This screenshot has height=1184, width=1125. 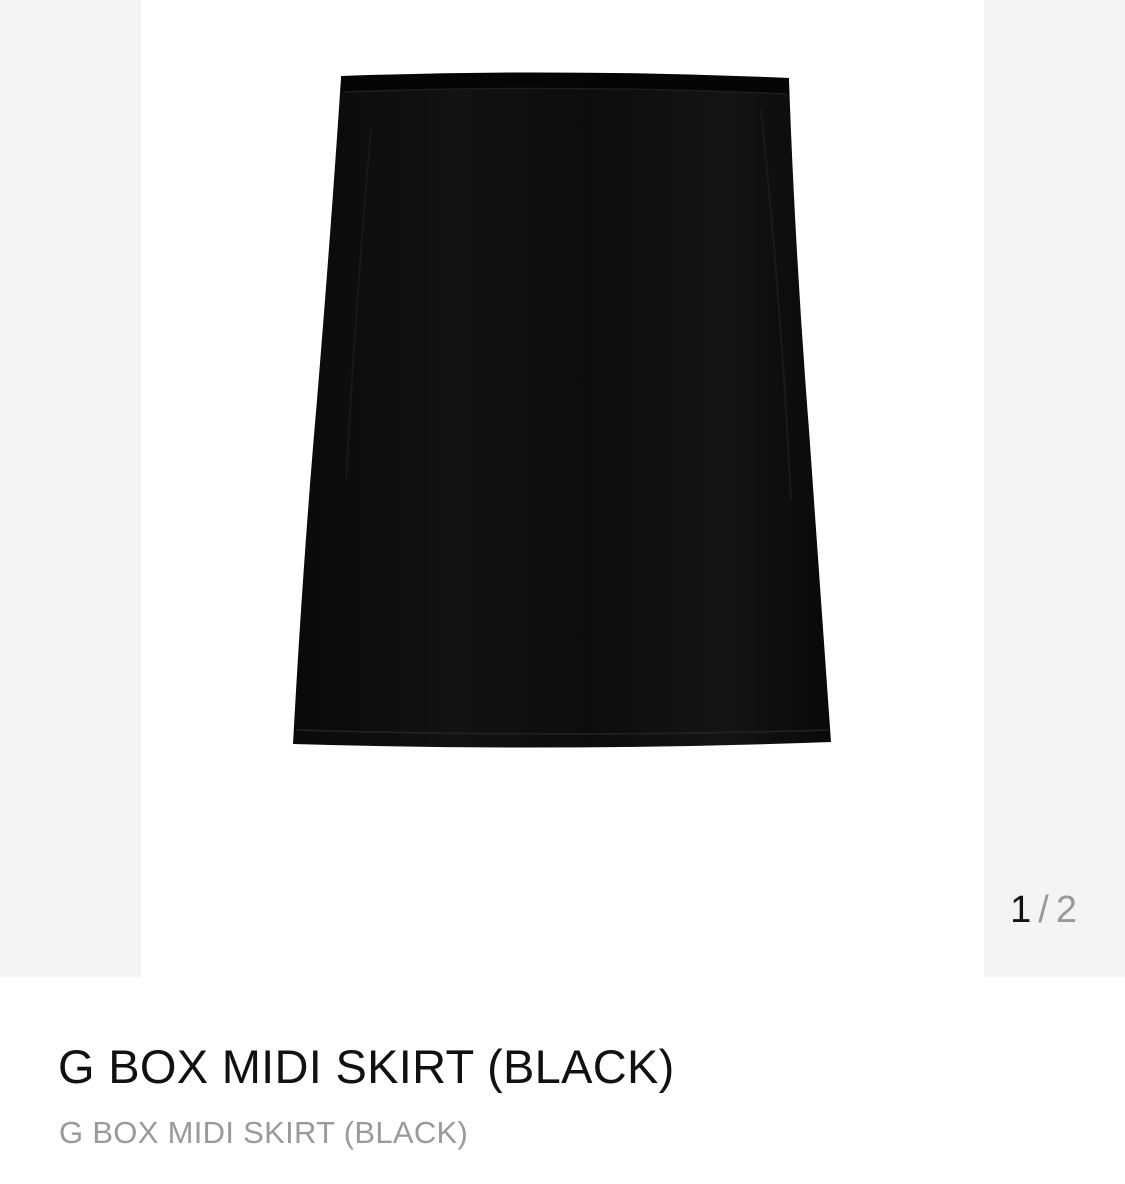 What do you see at coordinates (366, 1066) in the screenshot?
I see `product-title: G BOX MIDI SKIRT (BLACK)` at bounding box center [366, 1066].